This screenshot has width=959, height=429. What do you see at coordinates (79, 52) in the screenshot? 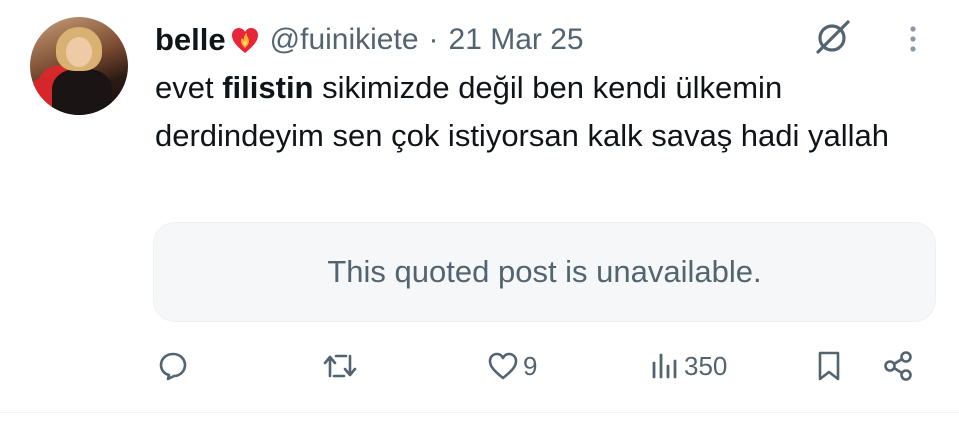
I see `avatar-face` at bounding box center [79, 52].